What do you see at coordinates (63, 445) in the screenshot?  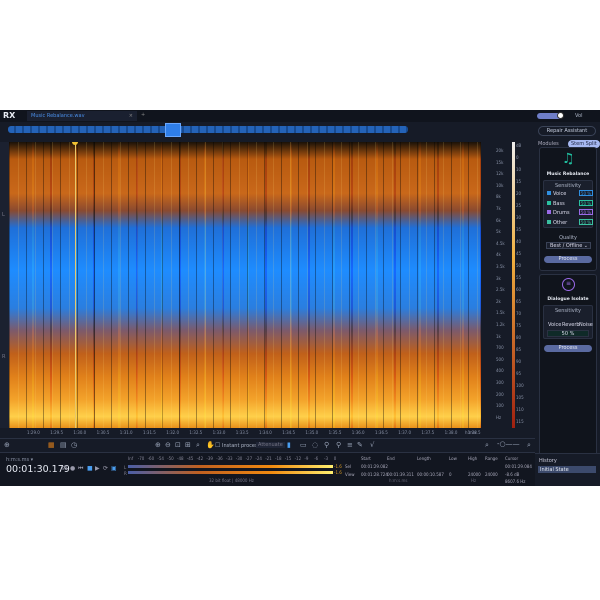 I see `layout-icon: ▤` at bounding box center [63, 445].